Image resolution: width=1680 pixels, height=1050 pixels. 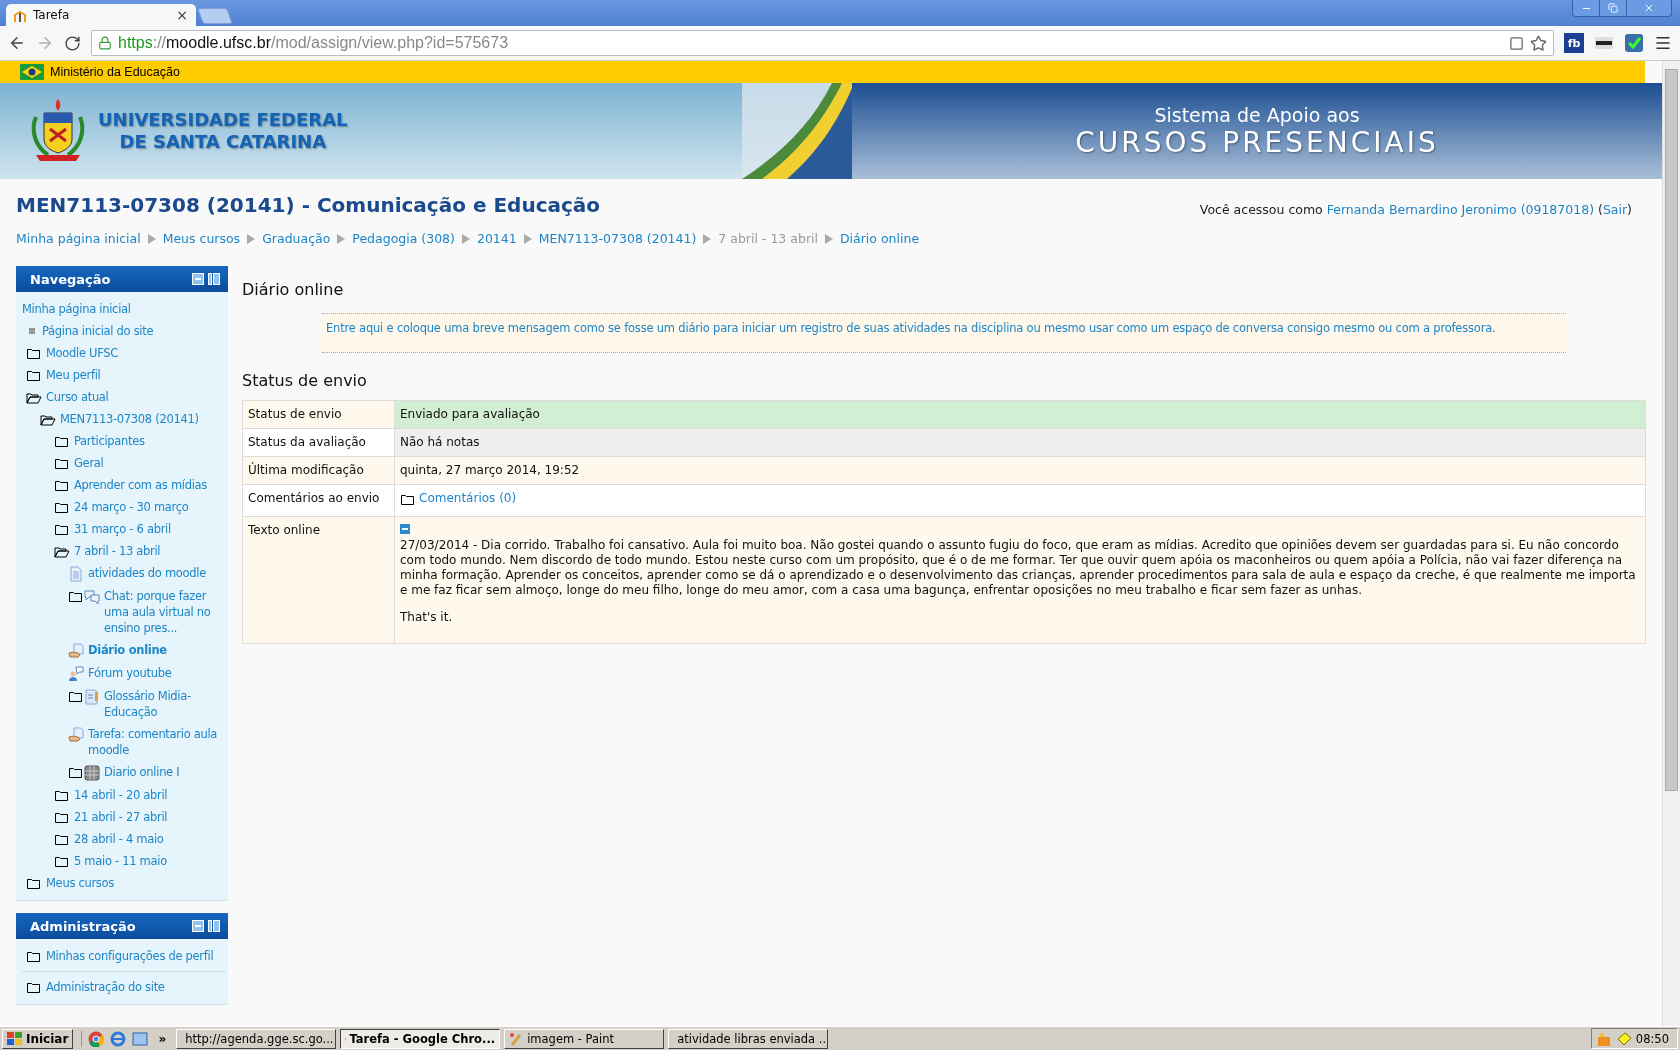 What do you see at coordinates (1652, 1038) in the screenshot?
I see `clock: 08:50` at bounding box center [1652, 1038].